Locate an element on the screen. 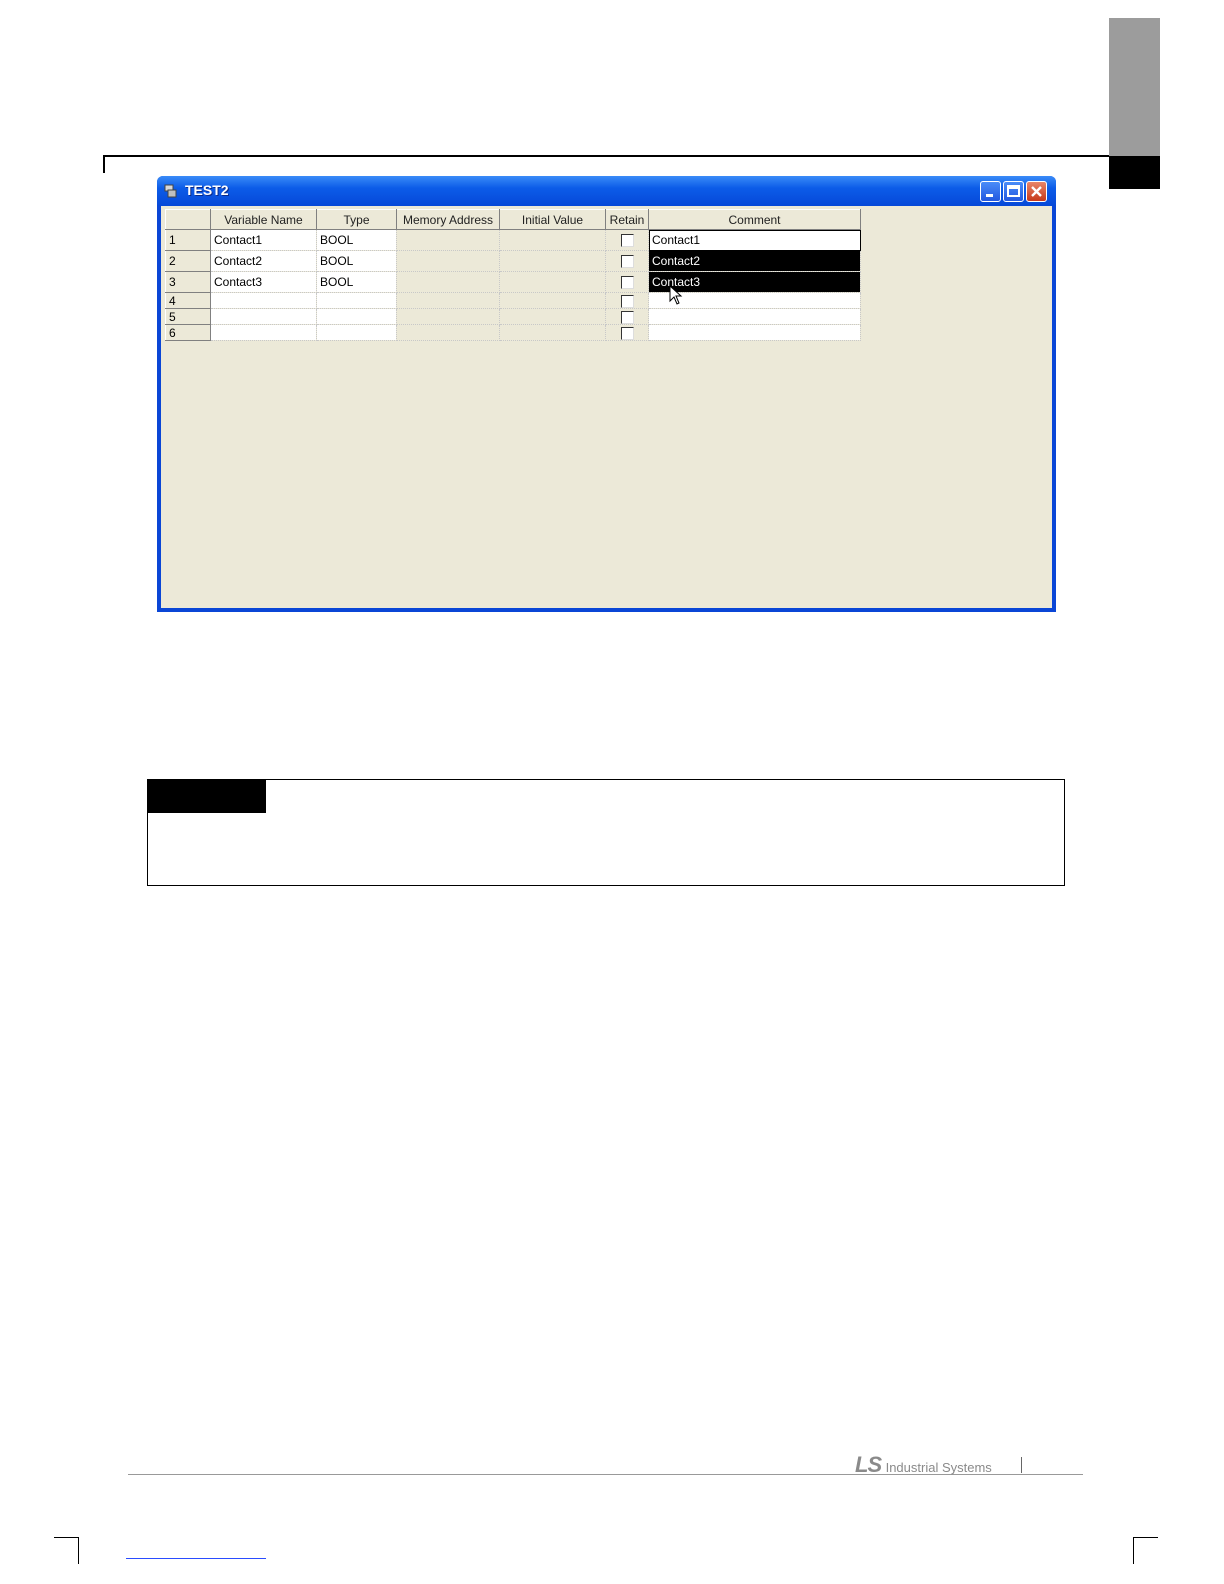 The image size is (1224, 1584). table-row: 2 Contact2 BOOL Contact2 is located at coordinates (513, 261).